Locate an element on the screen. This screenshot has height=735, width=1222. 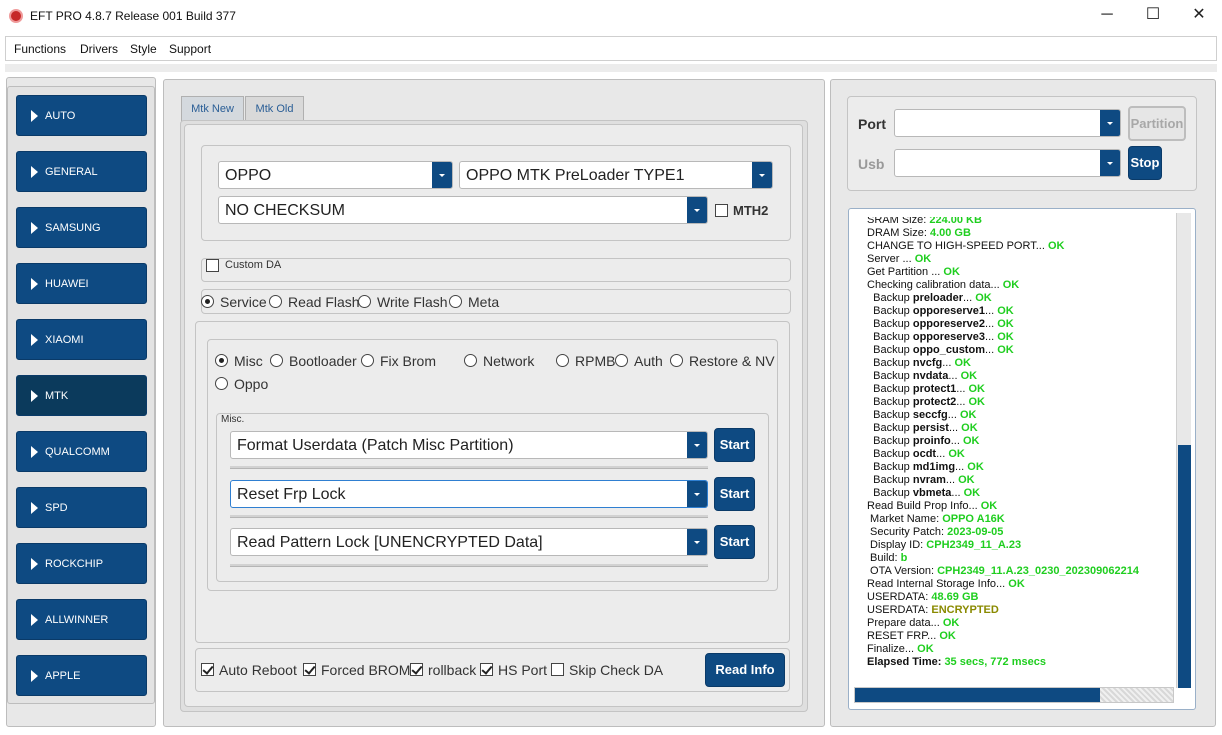
sidebar-item-label: XIAOMI is located at coordinates (64, 340).